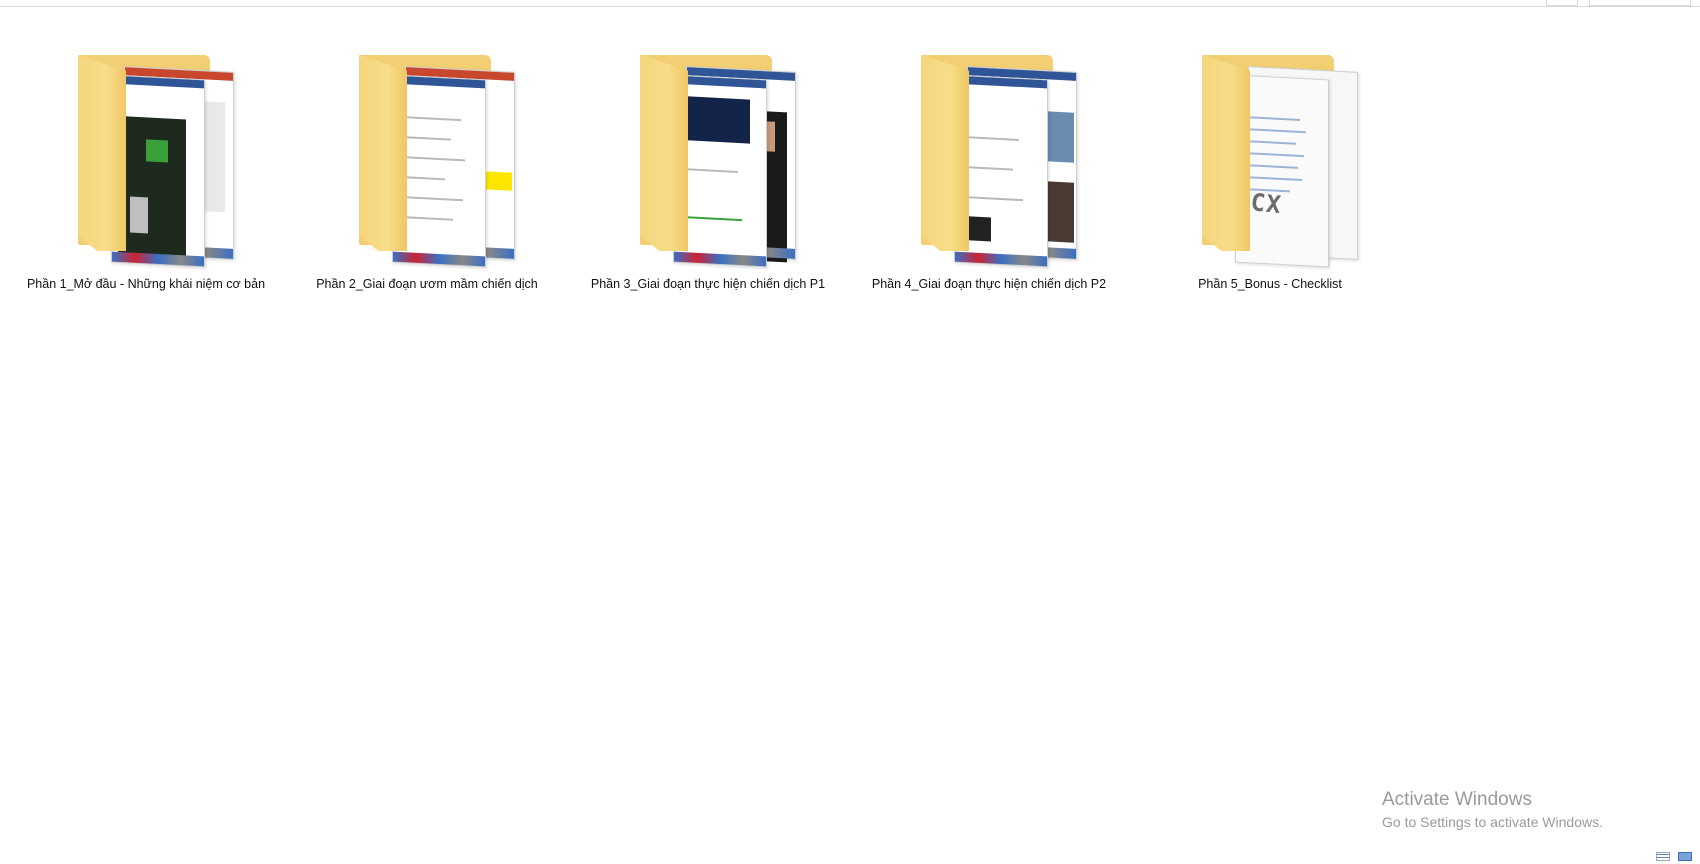 The width and height of the screenshot is (1700, 864). What do you see at coordinates (1640, 3) in the screenshot?
I see `search-input` at bounding box center [1640, 3].